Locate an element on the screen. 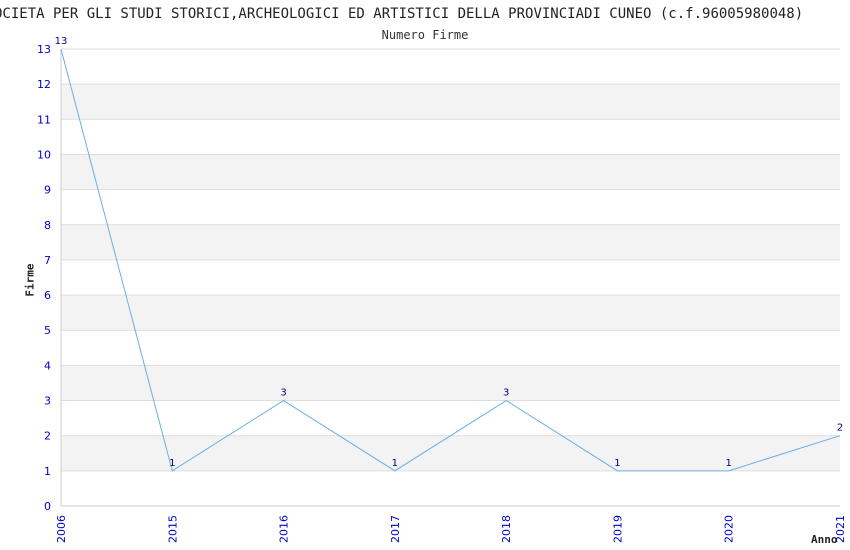 This screenshot has width=850, height=550. y-tick-label: 6 is located at coordinates (47, 295).